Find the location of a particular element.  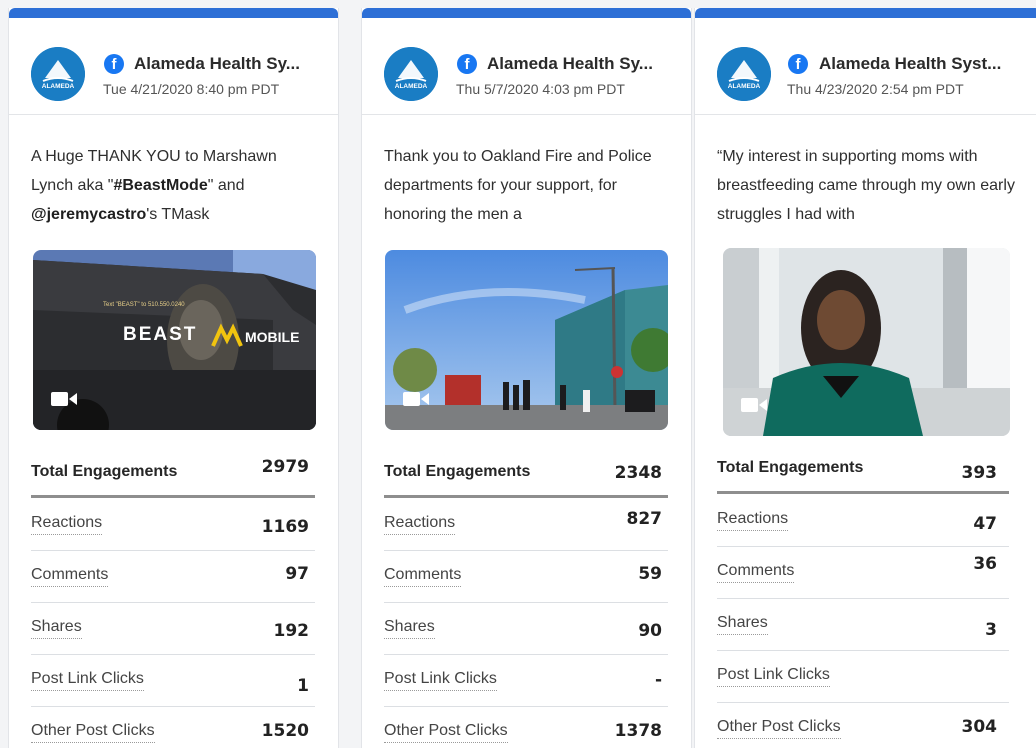

post-mention: @jeremycastro is located at coordinates (88, 214).